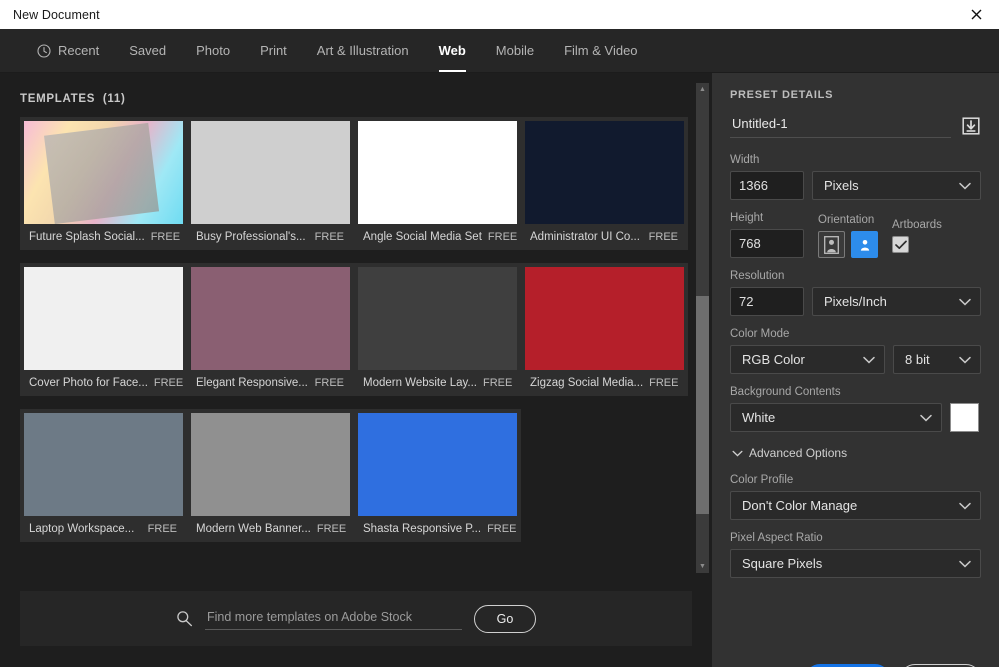 The image size is (999, 667). I want to click on template-card: Busy Professional's... FREE, so click(270, 183).